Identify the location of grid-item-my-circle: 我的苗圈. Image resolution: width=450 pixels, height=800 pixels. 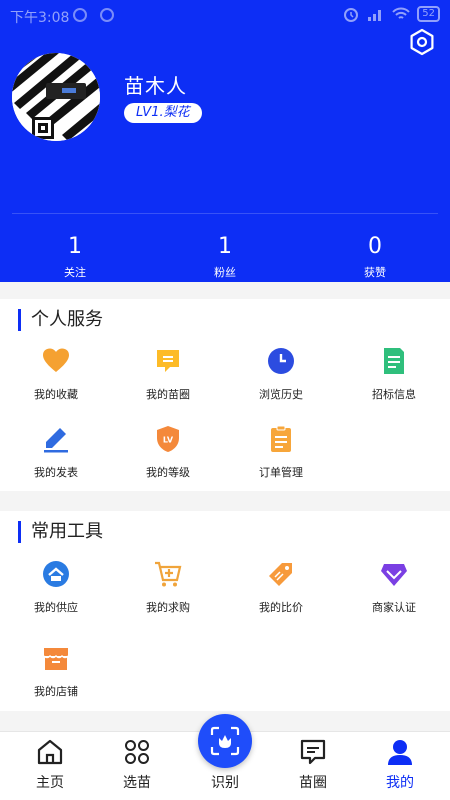
(168, 374).